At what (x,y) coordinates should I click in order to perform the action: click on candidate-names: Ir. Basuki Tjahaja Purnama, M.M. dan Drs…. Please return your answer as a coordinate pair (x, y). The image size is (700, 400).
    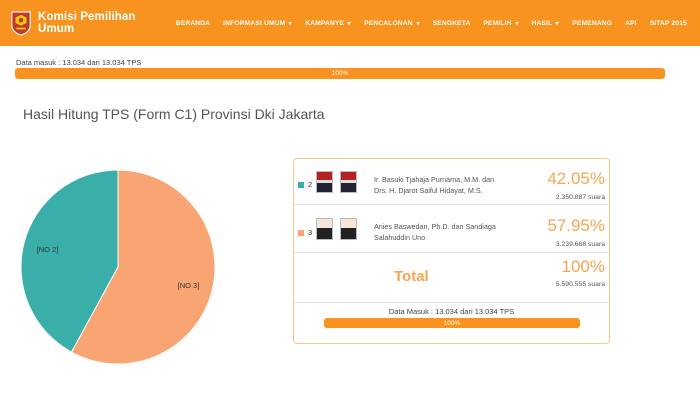
    Looking at the image, I should click on (444, 185).